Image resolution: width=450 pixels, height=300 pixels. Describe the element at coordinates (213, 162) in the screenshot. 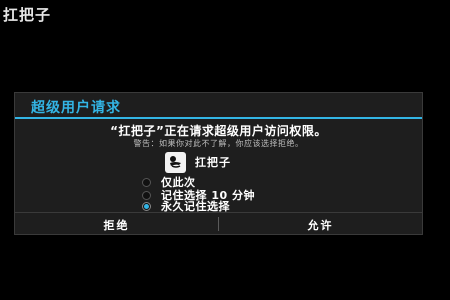

I see `app-name: 扛把子` at that location.